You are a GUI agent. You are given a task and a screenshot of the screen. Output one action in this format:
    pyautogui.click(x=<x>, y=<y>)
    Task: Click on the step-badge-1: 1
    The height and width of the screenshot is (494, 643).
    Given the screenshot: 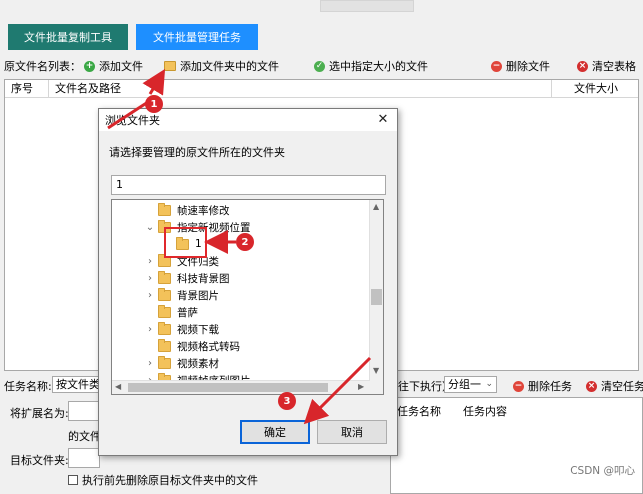 What is the action you would take?
    pyautogui.click(x=154, y=104)
    